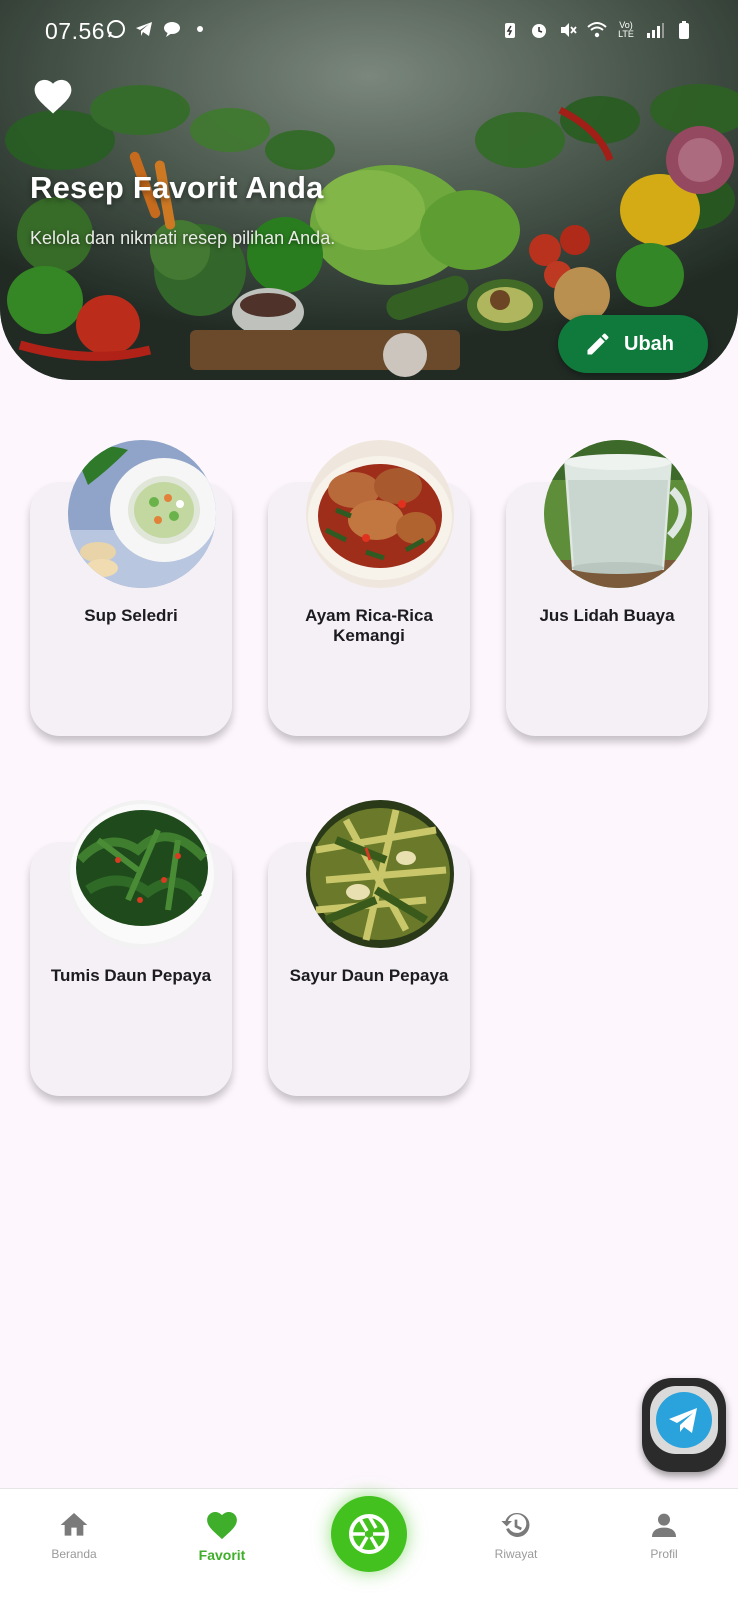 The height and width of the screenshot is (1600, 738). Describe the element at coordinates (74, 1524) in the screenshot. I see `home-icon` at that location.